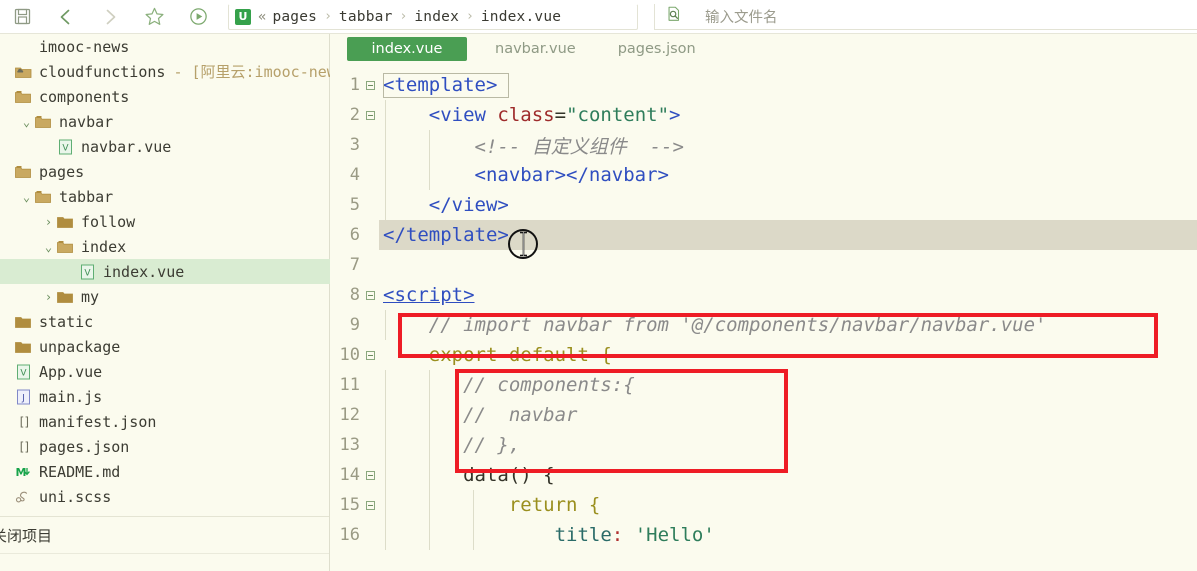 The image size is (1197, 571). What do you see at coordinates (104, 246) in the screenshot?
I see `tree-item-label: index` at bounding box center [104, 246].